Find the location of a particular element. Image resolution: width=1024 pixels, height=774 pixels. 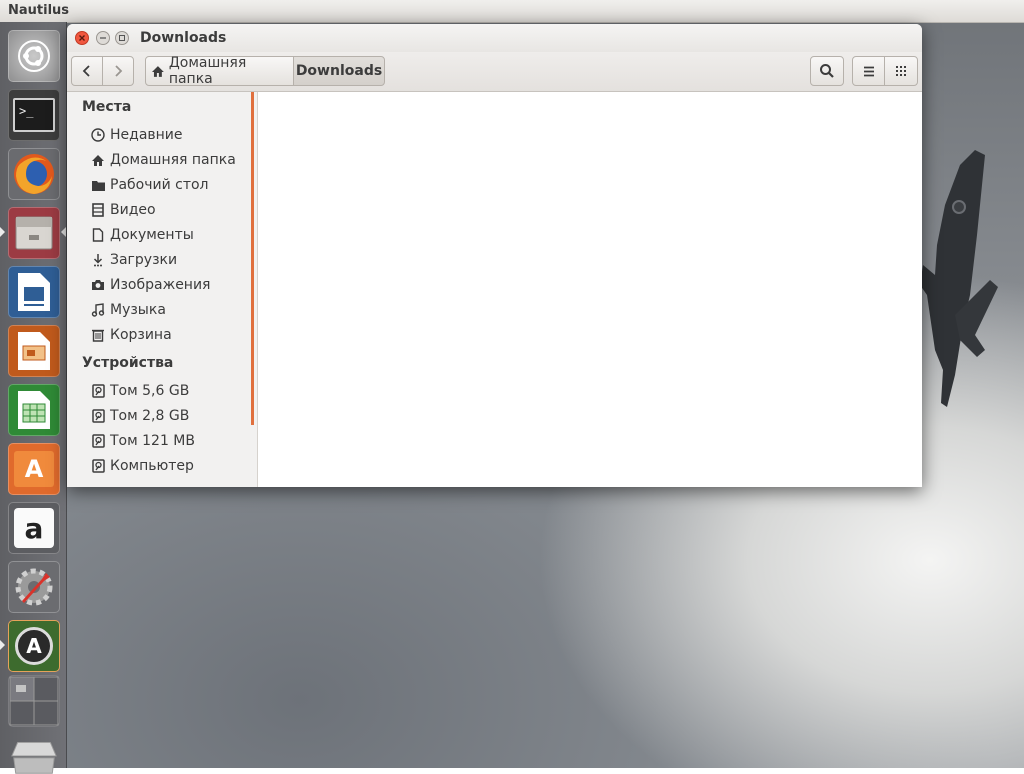

camera-icon is located at coordinates (98, 285).